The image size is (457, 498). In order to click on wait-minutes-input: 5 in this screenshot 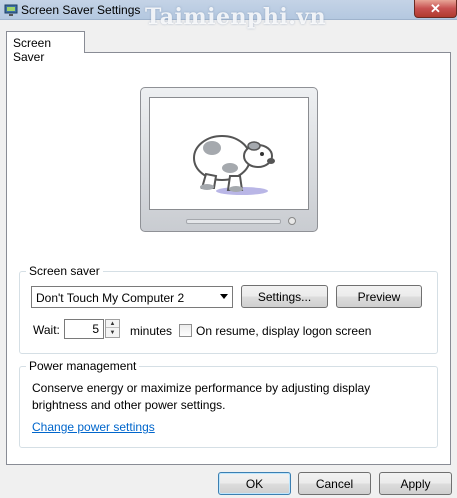, I will do `click(84, 329)`.